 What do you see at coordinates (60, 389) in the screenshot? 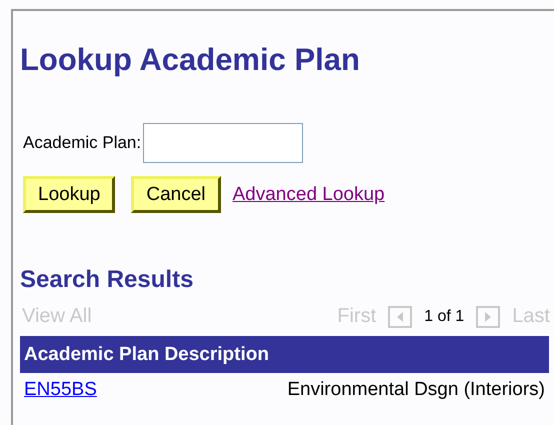
I see `plan-code-link: EN55BS` at bounding box center [60, 389].